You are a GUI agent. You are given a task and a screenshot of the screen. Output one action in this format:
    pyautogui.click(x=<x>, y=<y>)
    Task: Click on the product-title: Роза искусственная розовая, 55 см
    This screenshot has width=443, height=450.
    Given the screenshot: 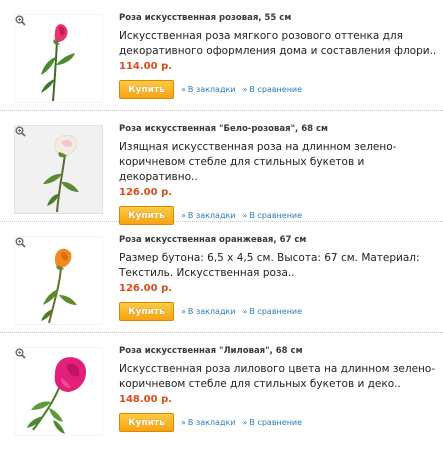 What is the action you would take?
    pyautogui.click(x=278, y=18)
    